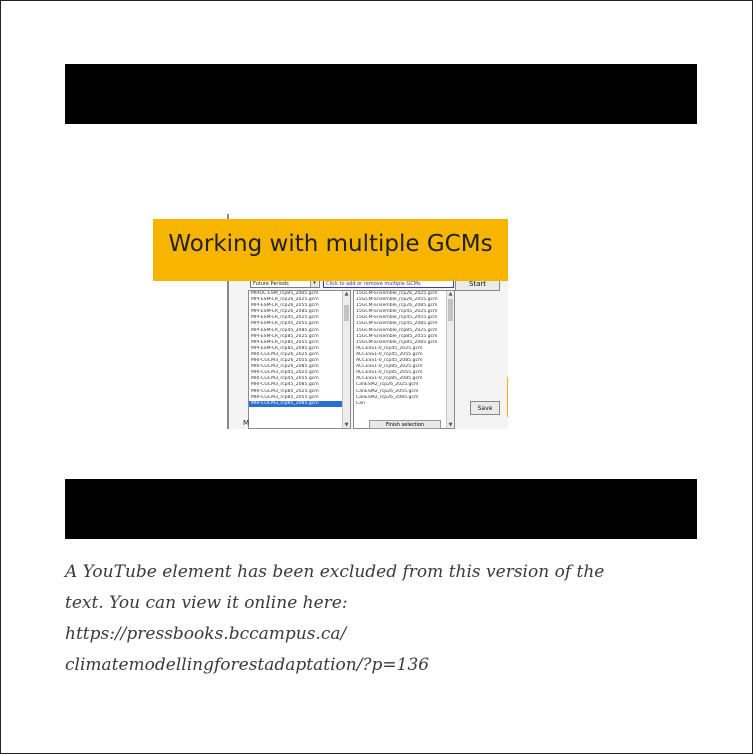  I want to click on chevron-down-icon: ▾, so click(314, 283).